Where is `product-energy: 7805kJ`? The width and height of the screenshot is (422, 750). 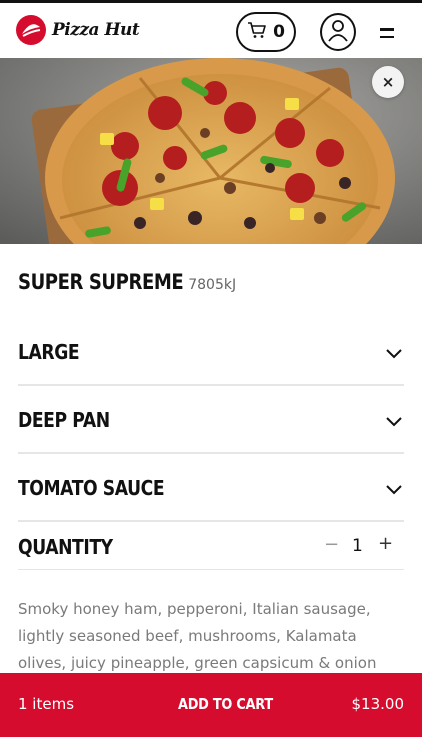
product-energy: 7805kJ is located at coordinates (212, 285).